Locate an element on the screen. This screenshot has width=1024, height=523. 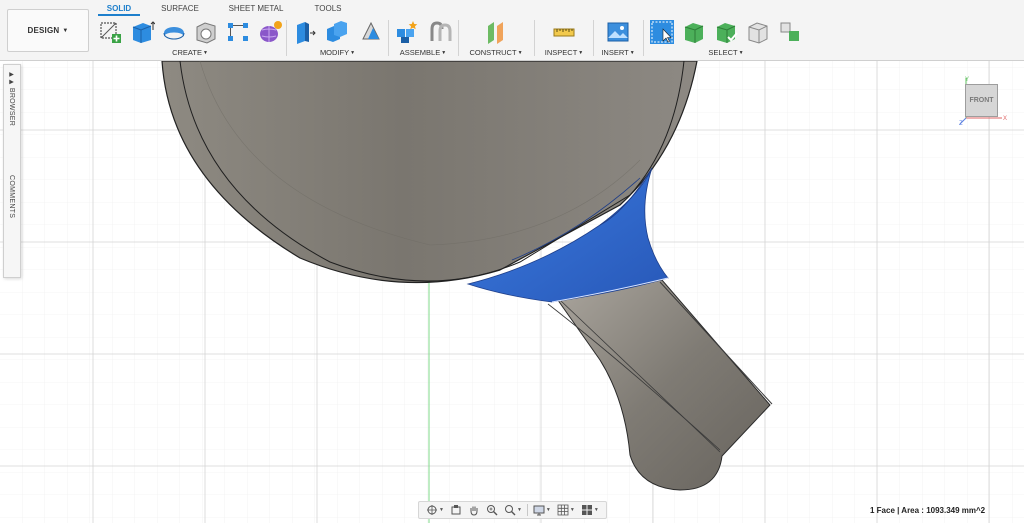
toolbar-tabs: SOLID SURFACE SHEET METAL TOOLS is located at coordinates (231, 9).